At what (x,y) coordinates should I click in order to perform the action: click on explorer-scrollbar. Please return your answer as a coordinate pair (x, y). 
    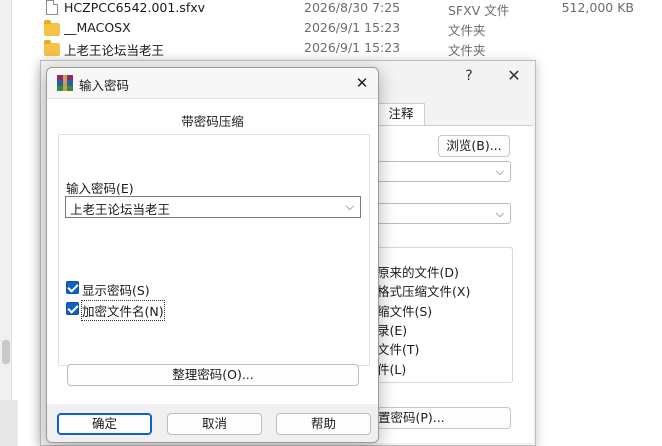
    Looking at the image, I should click on (6, 200).